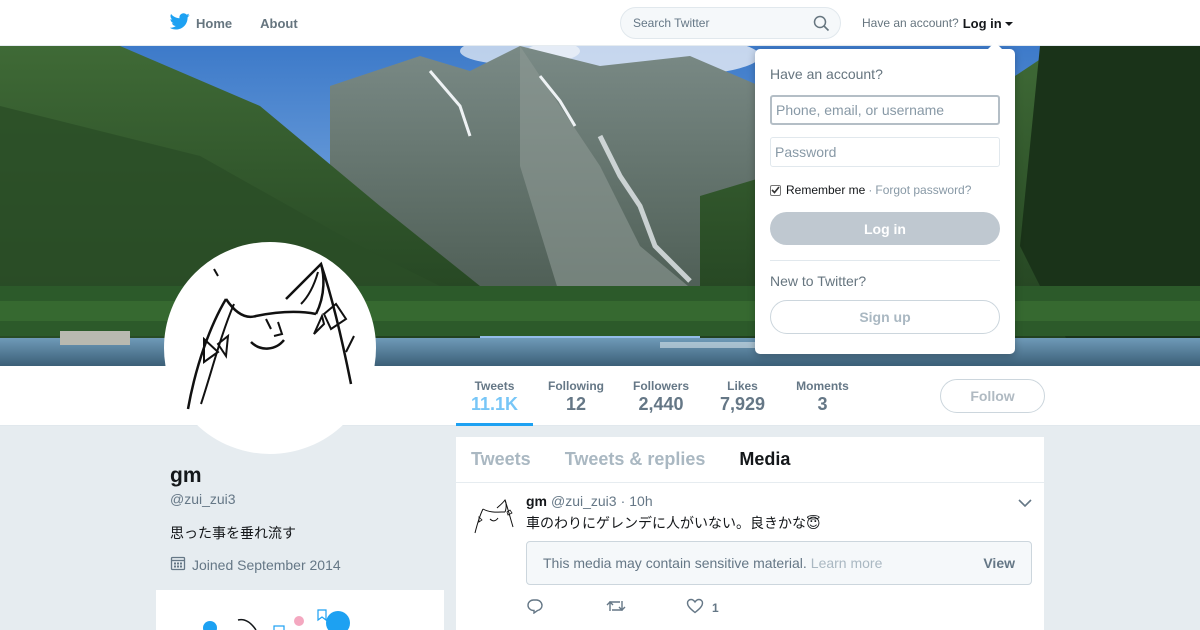 The width and height of the screenshot is (1200, 630). What do you see at coordinates (742, 404) in the screenshot?
I see `stat-likes-value: 7,929` at bounding box center [742, 404].